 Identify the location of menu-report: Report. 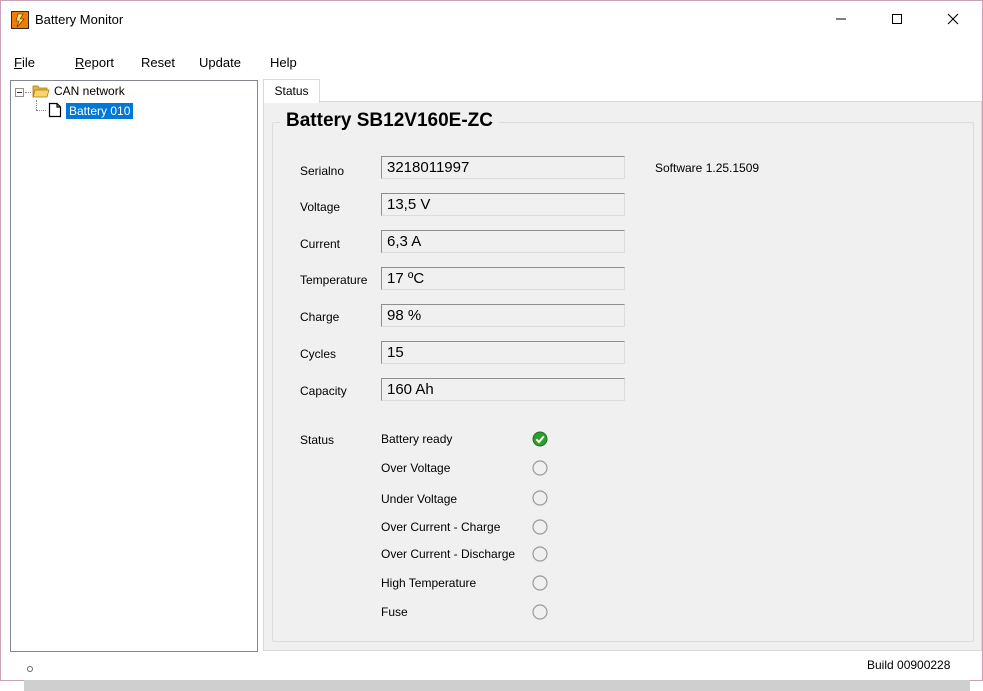
(94, 62).